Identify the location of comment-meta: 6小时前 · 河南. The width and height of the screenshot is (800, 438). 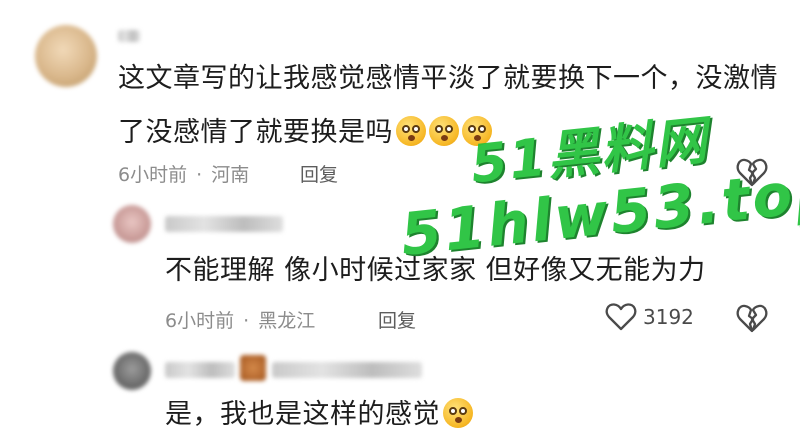
(183, 173).